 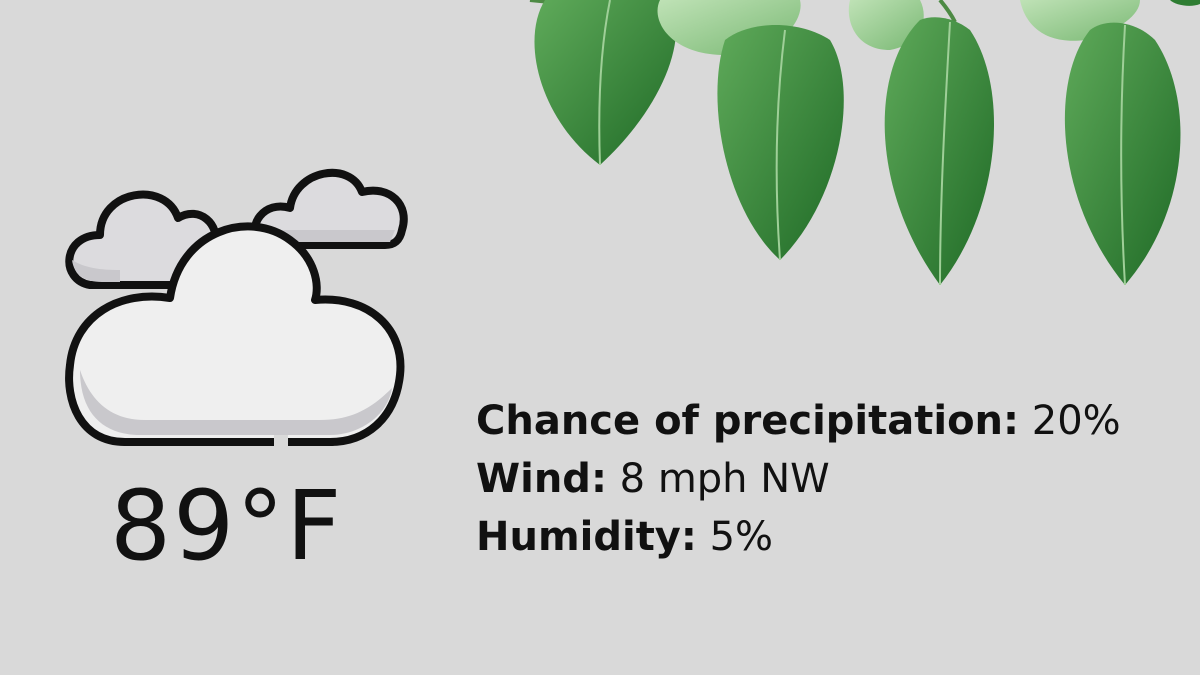 What do you see at coordinates (748, 421) in the screenshot?
I see `precipitation-label: Chance of precipitation:` at bounding box center [748, 421].